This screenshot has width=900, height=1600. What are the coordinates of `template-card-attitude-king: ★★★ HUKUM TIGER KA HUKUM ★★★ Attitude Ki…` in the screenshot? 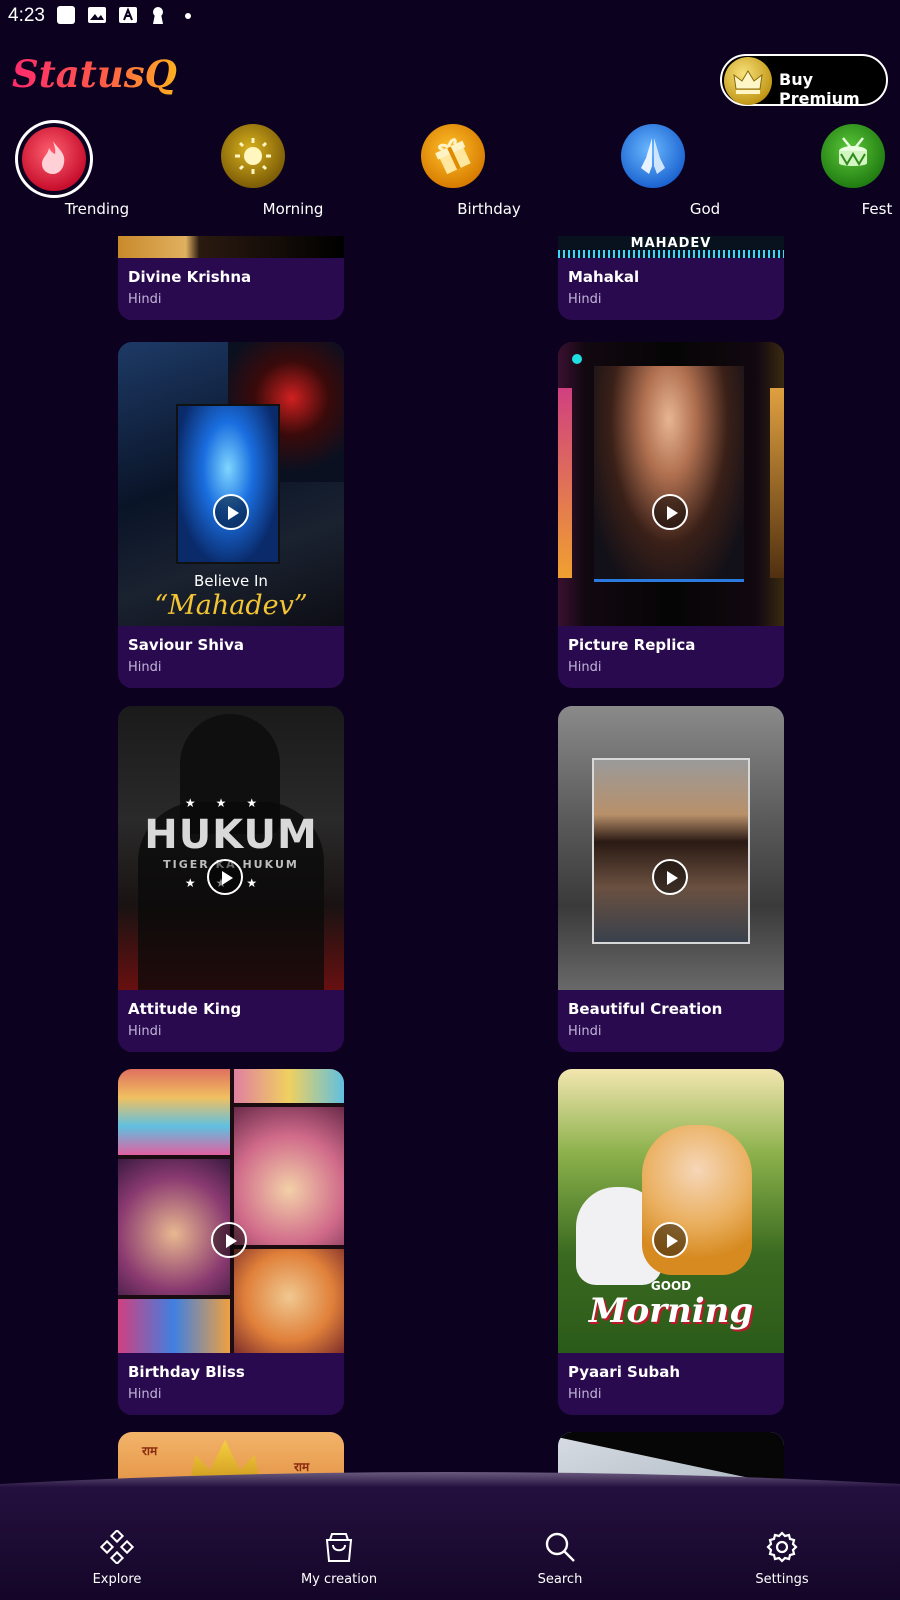 It's located at (231, 879).